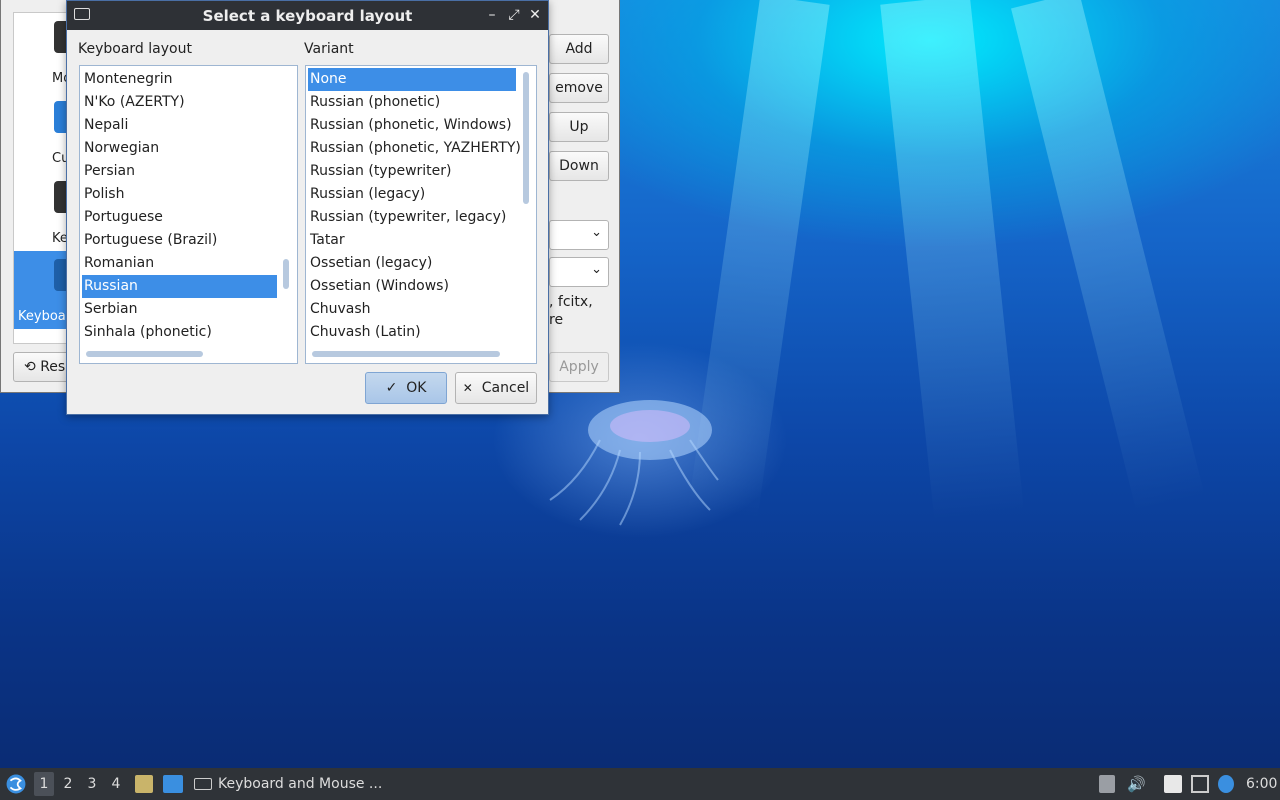  Describe the element at coordinates (496, 388) in the screenshot. I see `cancel-button: ✕ Cancel` at that location.